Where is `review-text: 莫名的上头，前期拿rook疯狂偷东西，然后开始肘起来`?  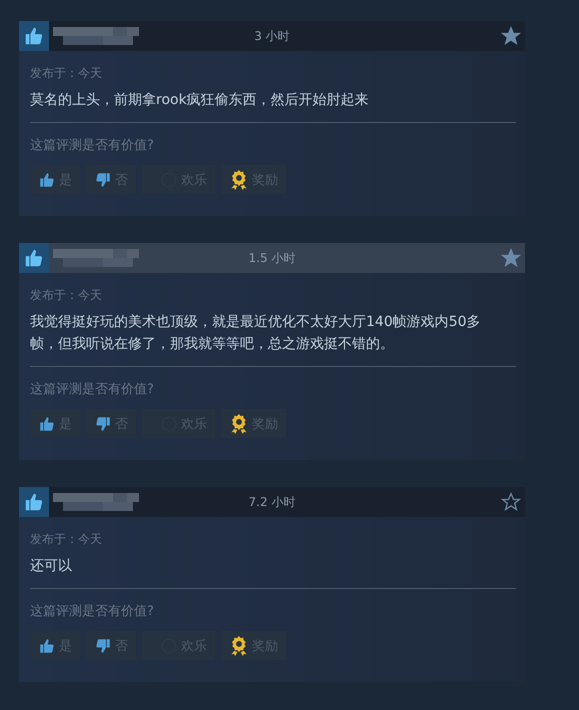
review-text: 莫名的上头，前期拿rook疯狂偷东西，然后开始肘起来 is located at coordinates (200, 100).